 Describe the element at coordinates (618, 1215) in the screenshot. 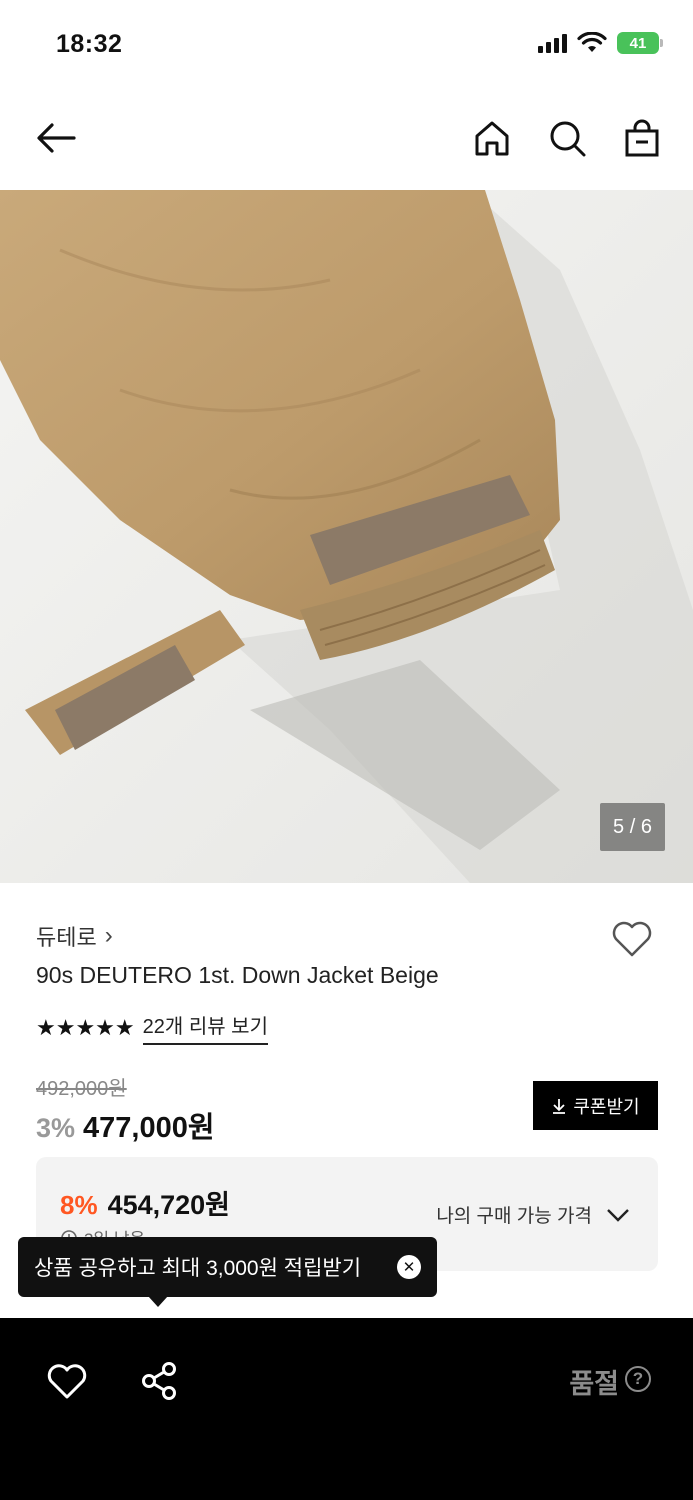

I see `chevron-down-icon` at that location.